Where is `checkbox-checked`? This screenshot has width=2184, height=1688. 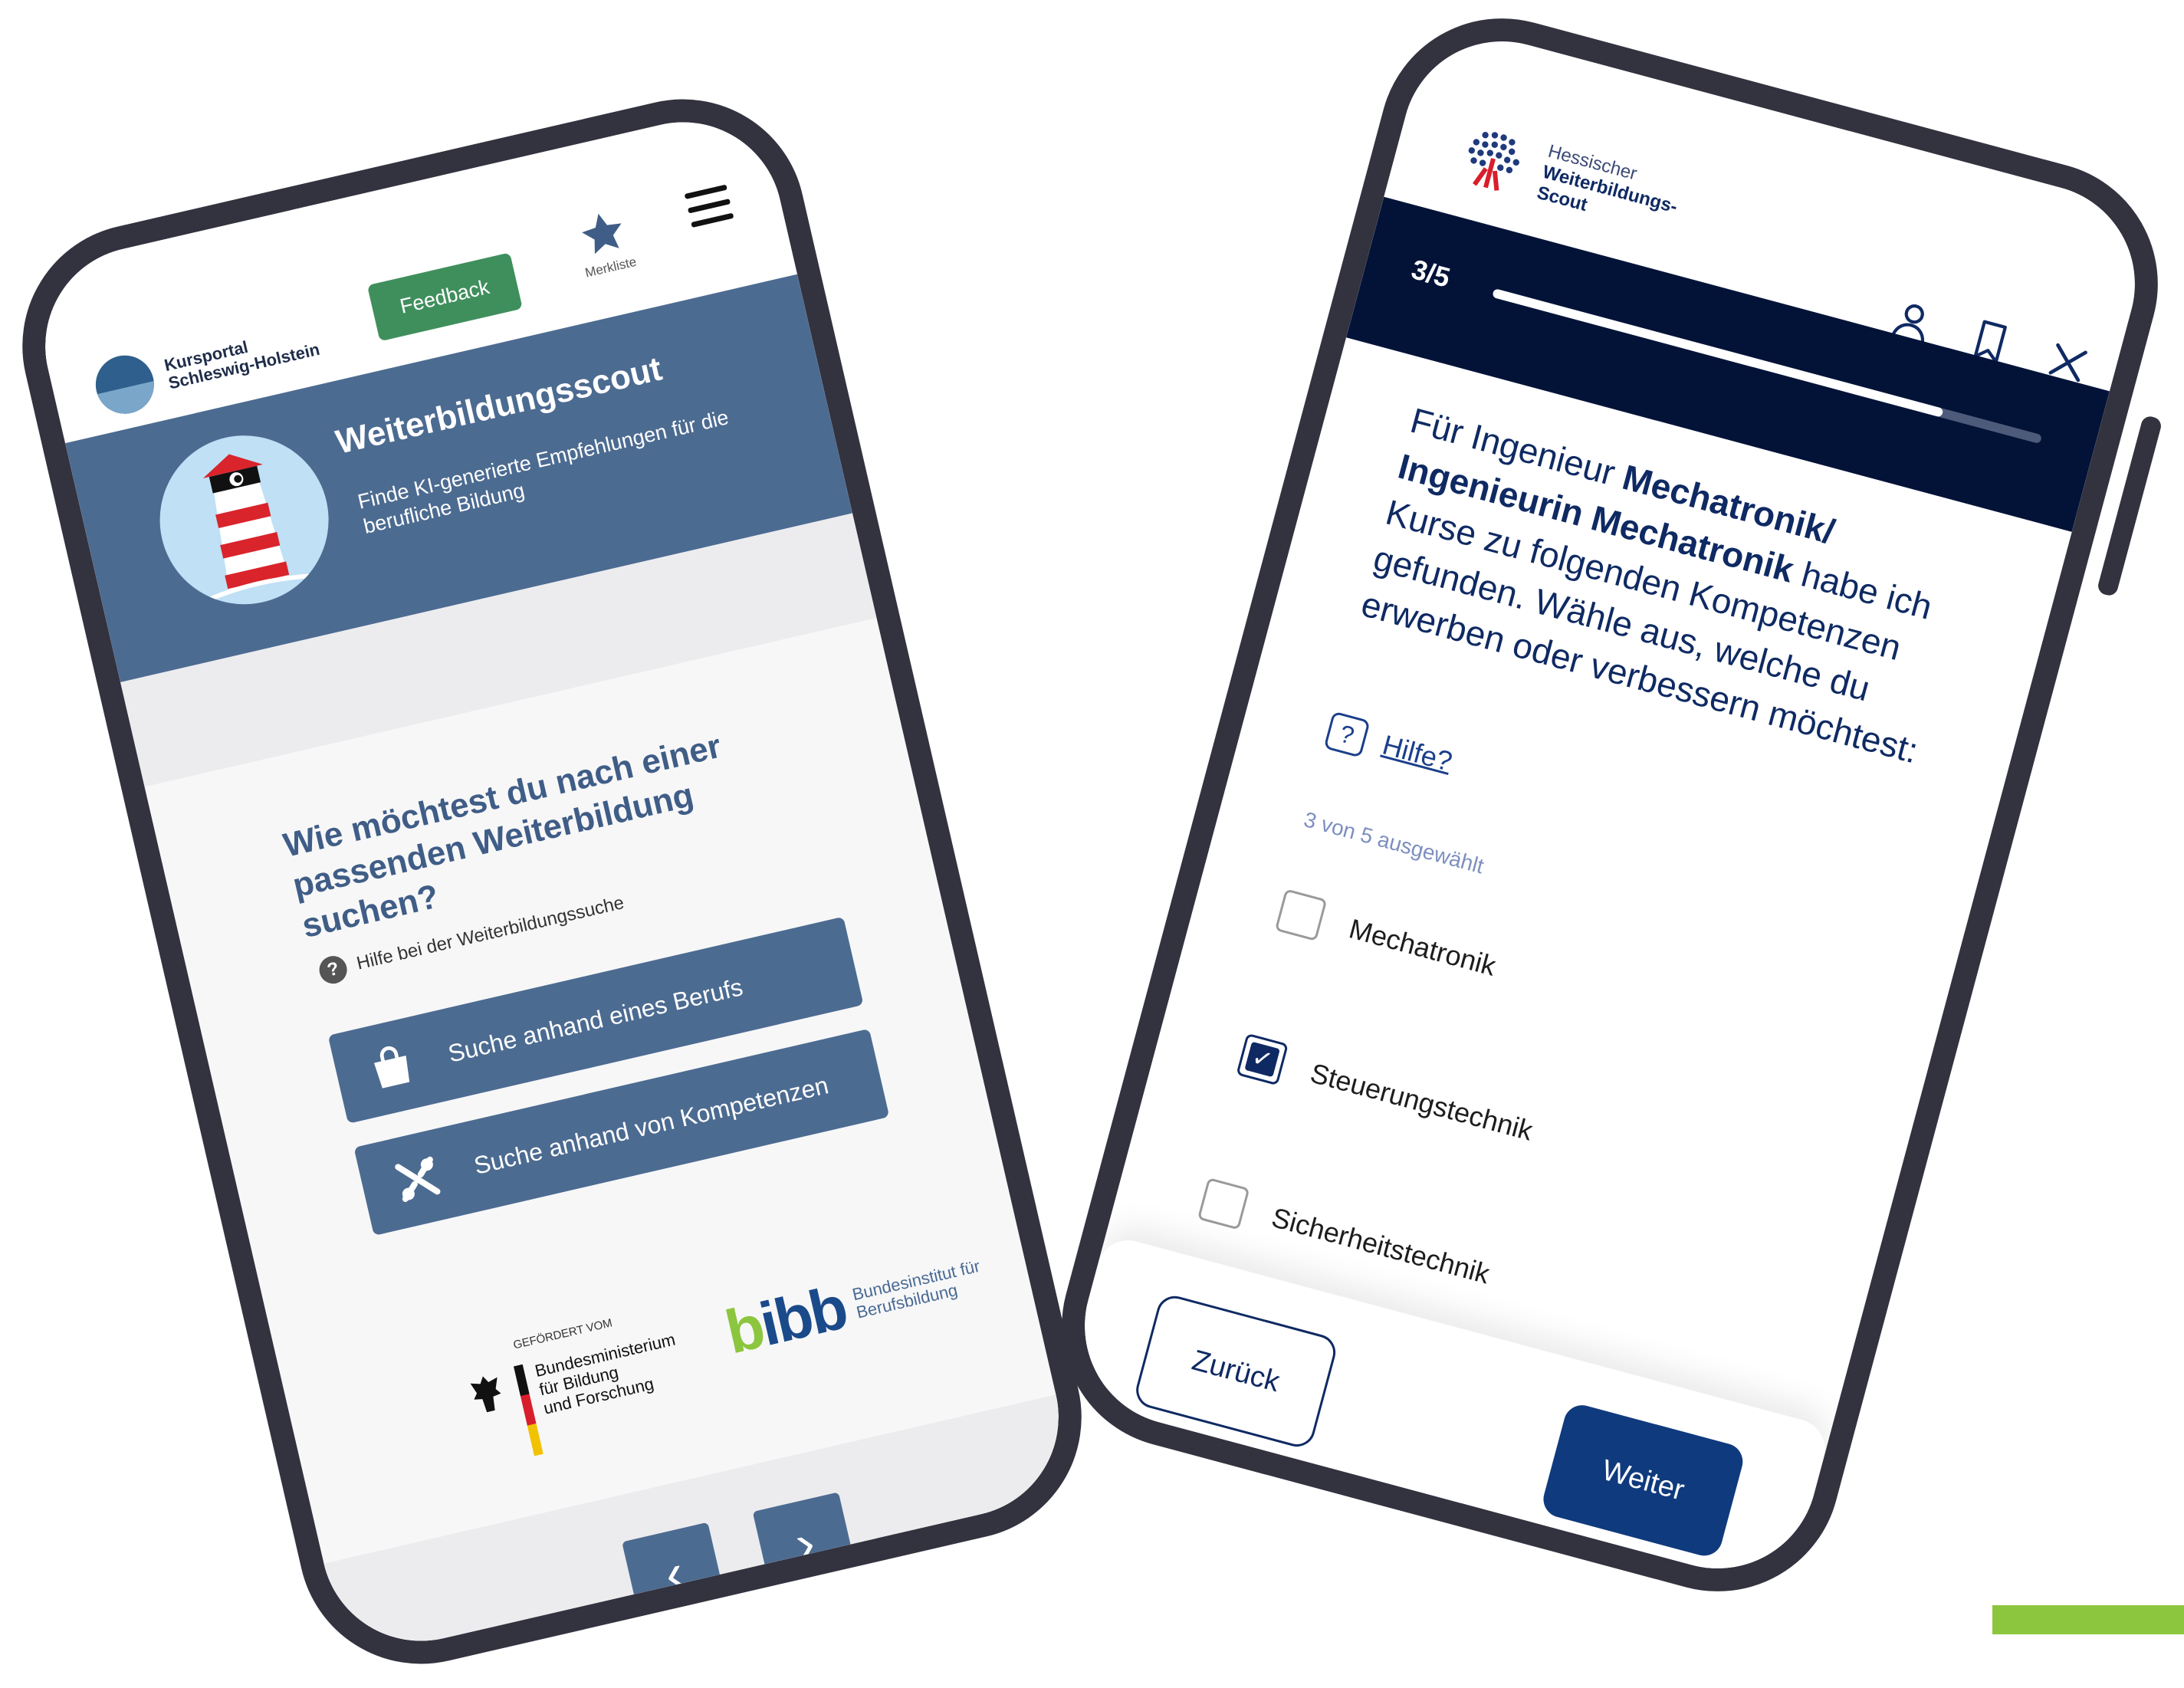 checkbox-checked is located at coordinates (1262, 1059).